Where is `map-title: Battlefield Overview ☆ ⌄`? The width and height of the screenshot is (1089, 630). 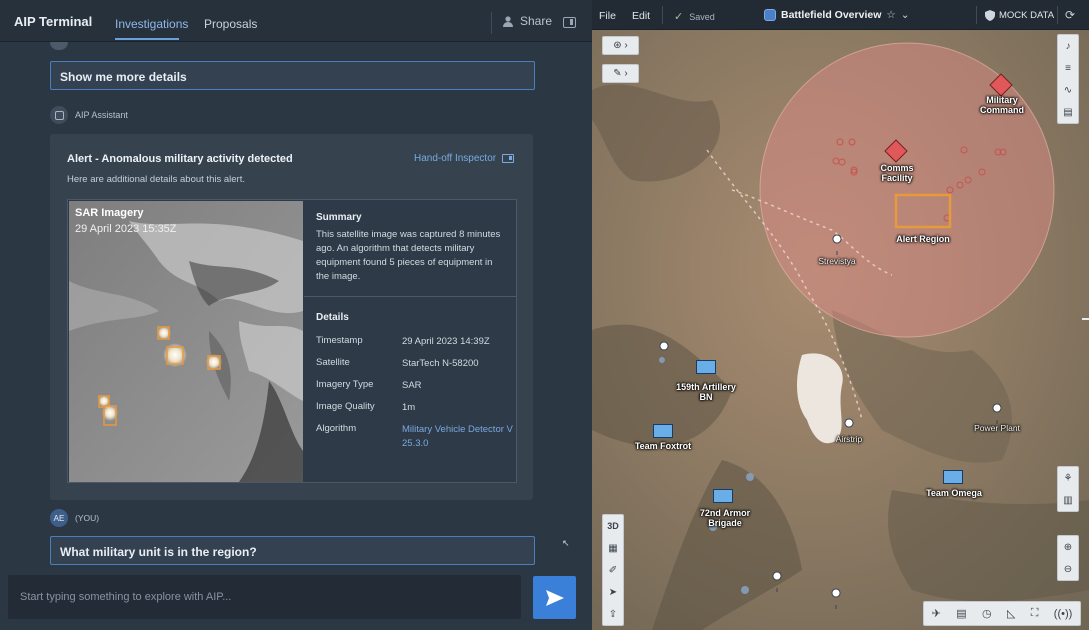 map-title: Battlefield Overview ☆ ⌄ is located at coordinates (837, 15).